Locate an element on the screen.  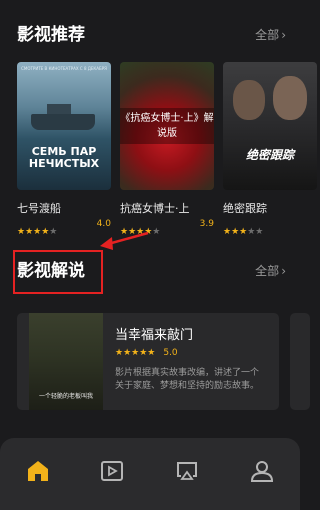
movie-score: 4.0 is located at coordinates (103, 224).